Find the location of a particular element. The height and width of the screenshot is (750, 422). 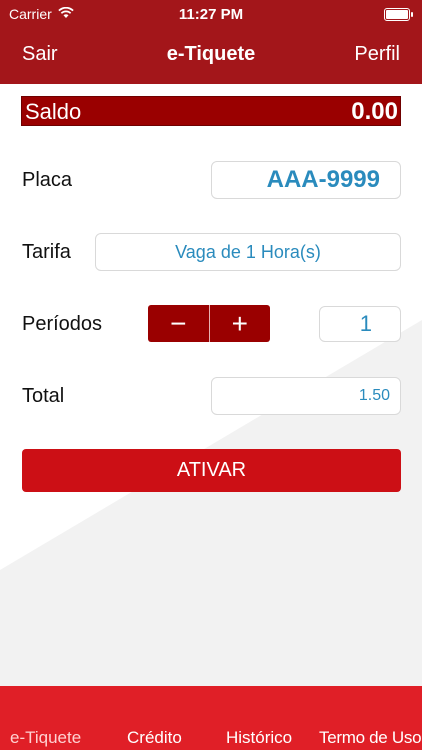

tab-termo-de-uso: Termo de Uso is located at coordinates (370, 738).